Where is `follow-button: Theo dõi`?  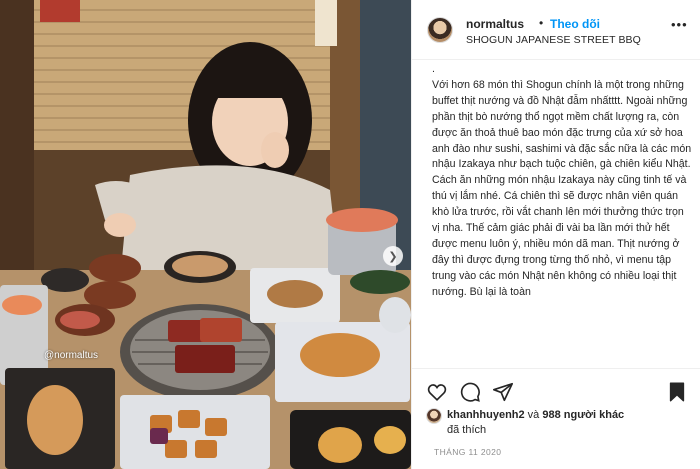 follow-button: Theo dõi is located at coordinates (575, 24).